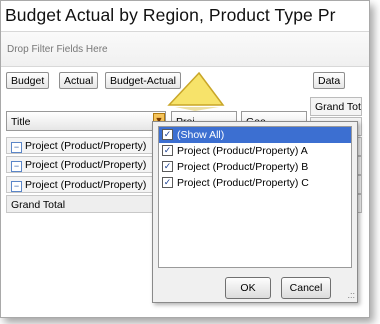 This screenshot has width=380, height=324. Describe the element at coordinates (255, 135) in the screenshot. I see `list-item-show-all: ✓ (Show All)` at that location.